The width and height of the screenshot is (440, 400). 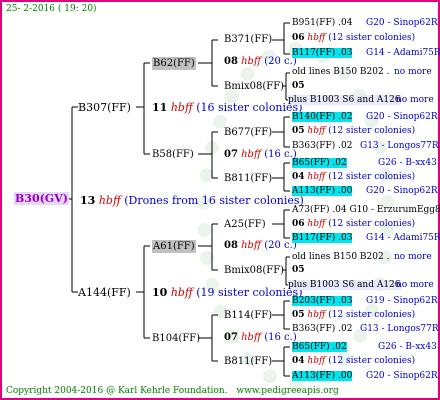 What do you see at coordinates (174, 63) in the screenshot?
I see `gen2-queen-1: B62(FF)` at bounding box center [174, 63].